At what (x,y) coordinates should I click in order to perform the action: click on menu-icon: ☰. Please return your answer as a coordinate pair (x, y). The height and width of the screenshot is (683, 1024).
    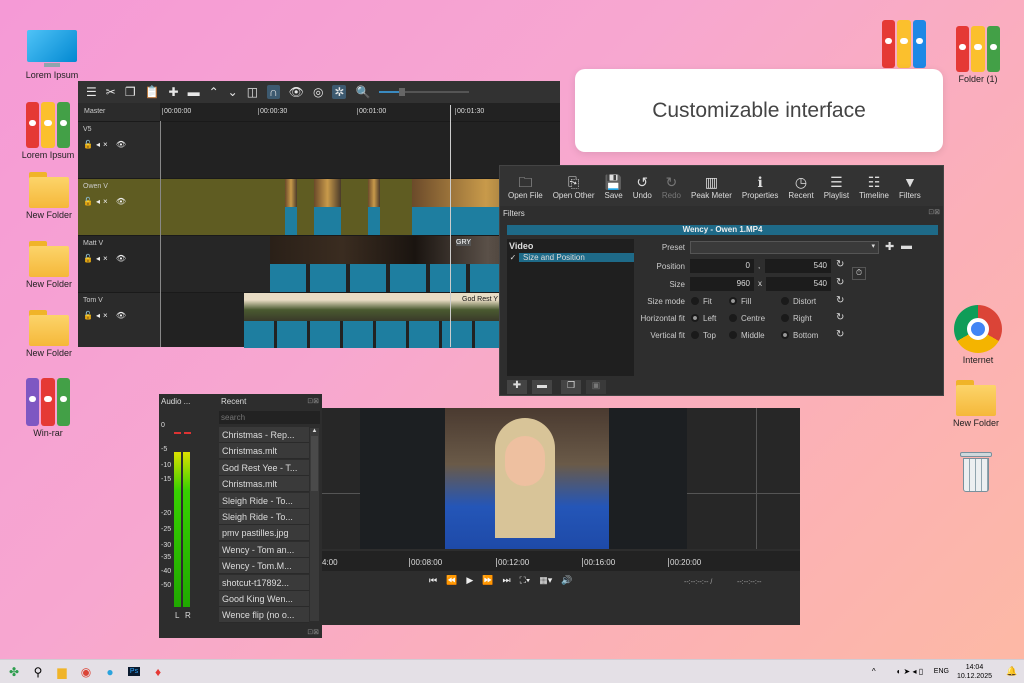
    Looking at the image, I should click on (91, 92).